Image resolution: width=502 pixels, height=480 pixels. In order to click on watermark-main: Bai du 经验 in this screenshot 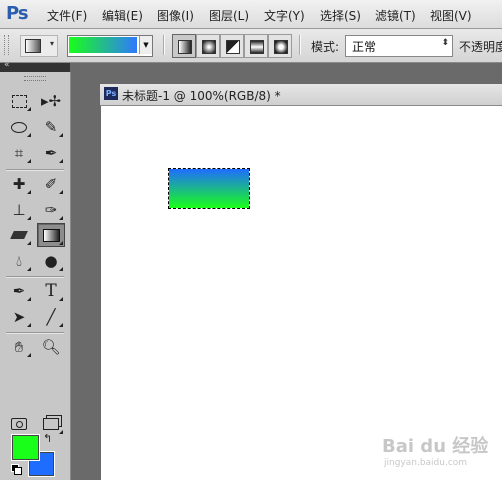, I will do `click(435, 446)`.